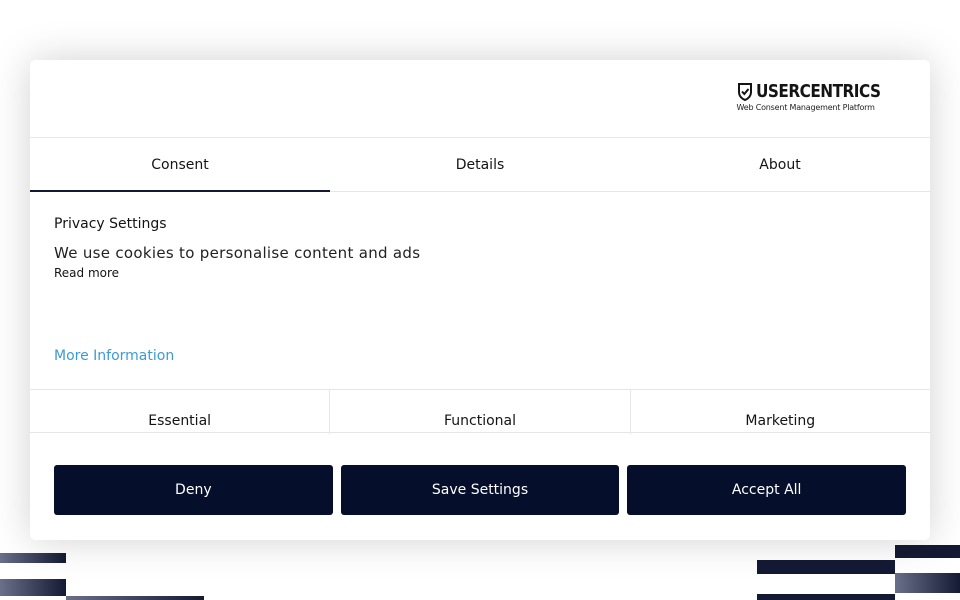 Image resolution: width=960 pixels, height=600 pixels. Describe the element at coordinates (480, 490) in the screenshot. I see `save-settings-button: Save Settings` at that location.